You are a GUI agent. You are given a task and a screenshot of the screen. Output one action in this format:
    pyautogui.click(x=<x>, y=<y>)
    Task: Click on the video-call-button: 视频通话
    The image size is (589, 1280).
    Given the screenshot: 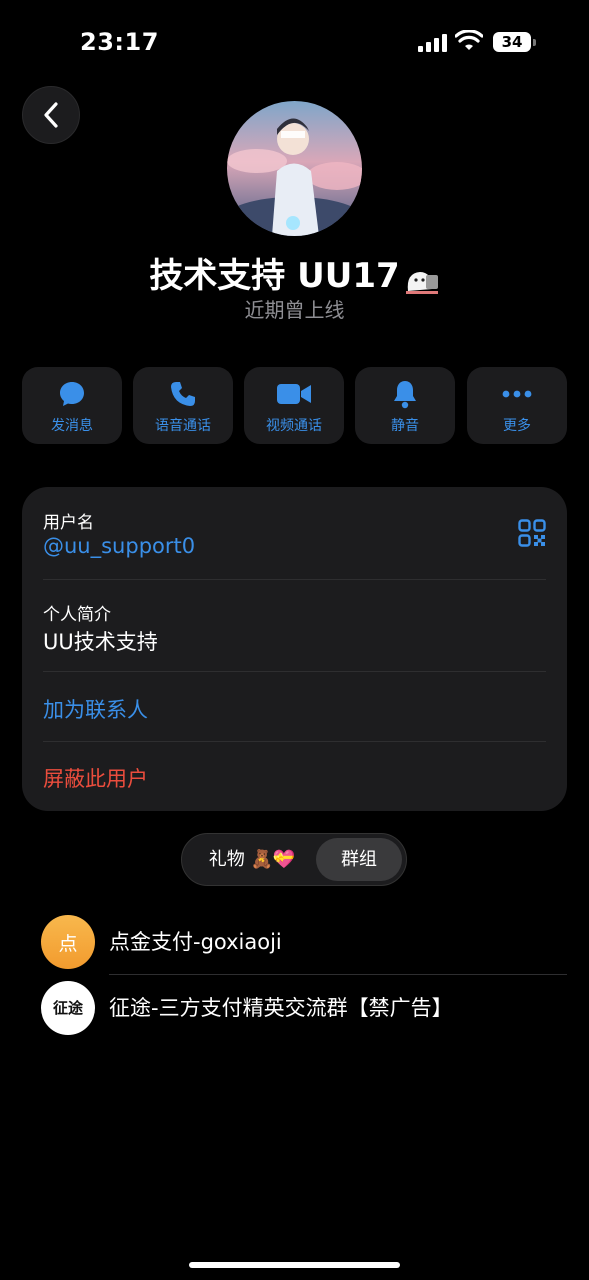 What is the action you would take?
    pyautogui.click(x=294, y=405)
    